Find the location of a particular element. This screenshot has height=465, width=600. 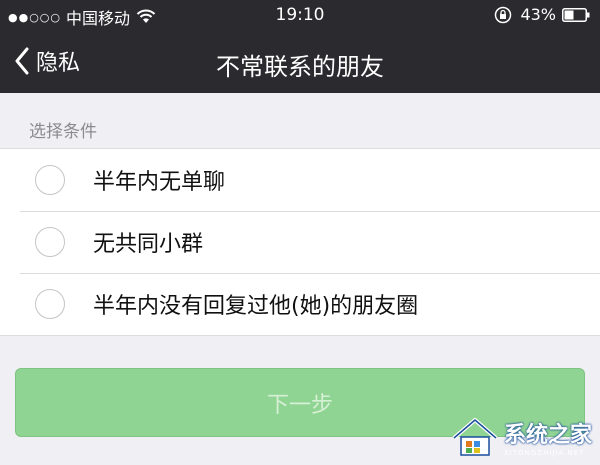

house-logo-icon is located at coordinates (475, 437).